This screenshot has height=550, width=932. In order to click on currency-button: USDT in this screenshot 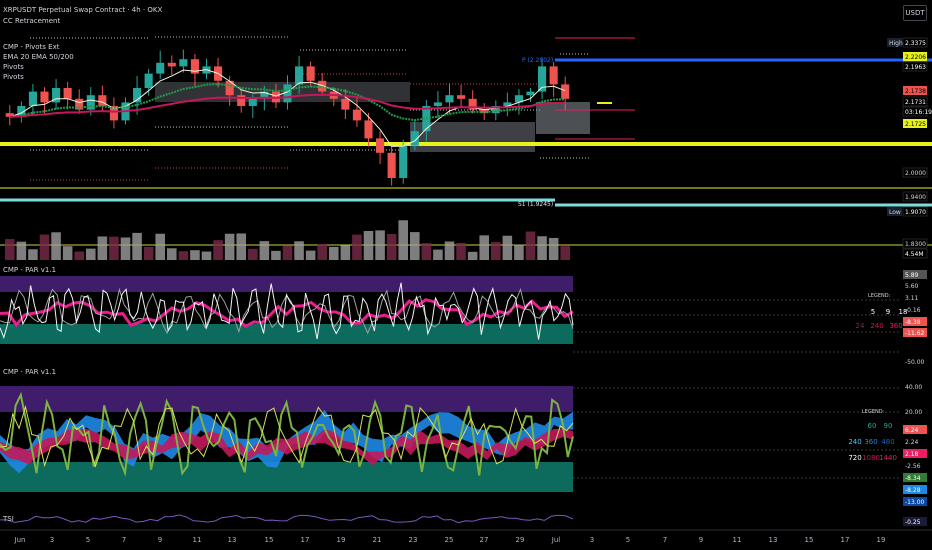, I will do `click(915, 13)`.